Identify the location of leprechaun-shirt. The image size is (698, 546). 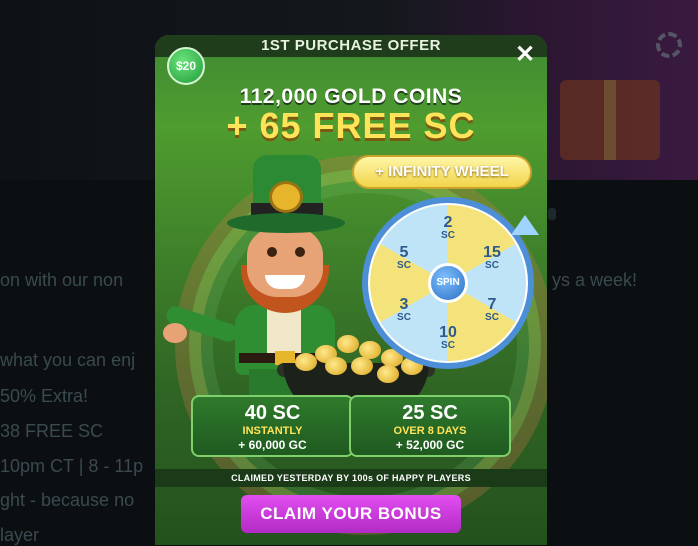
(284, 330).